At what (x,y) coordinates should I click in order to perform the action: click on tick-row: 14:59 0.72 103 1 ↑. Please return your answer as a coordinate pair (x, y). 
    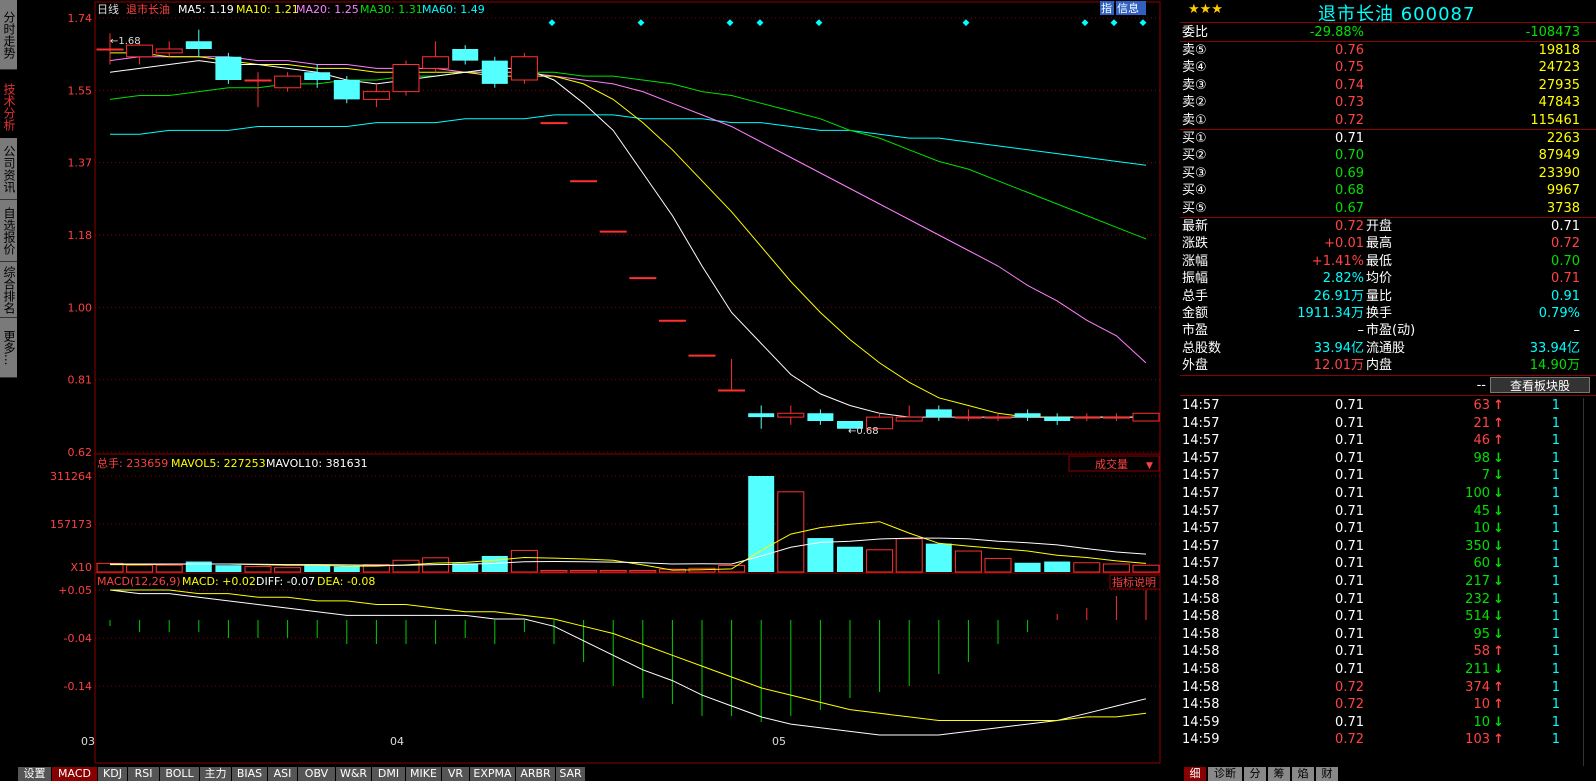
    Looking at the image, I should click on (1388, 740).